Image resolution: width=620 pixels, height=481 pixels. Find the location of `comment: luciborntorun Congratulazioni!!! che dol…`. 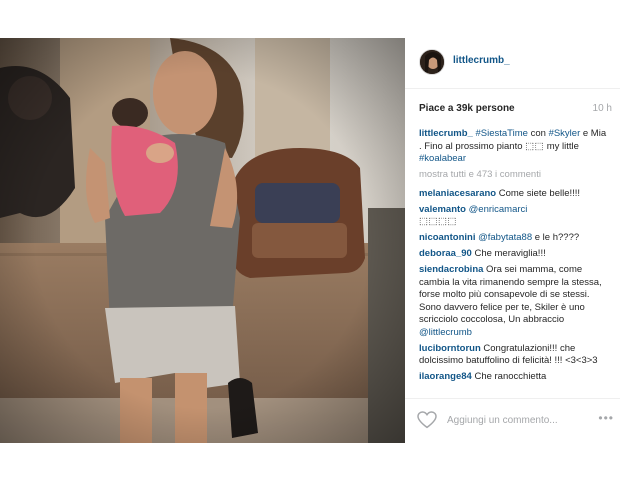

comment: luciborntorun Congratulazioni!!! che dol… is located at coordinates (515, 355).